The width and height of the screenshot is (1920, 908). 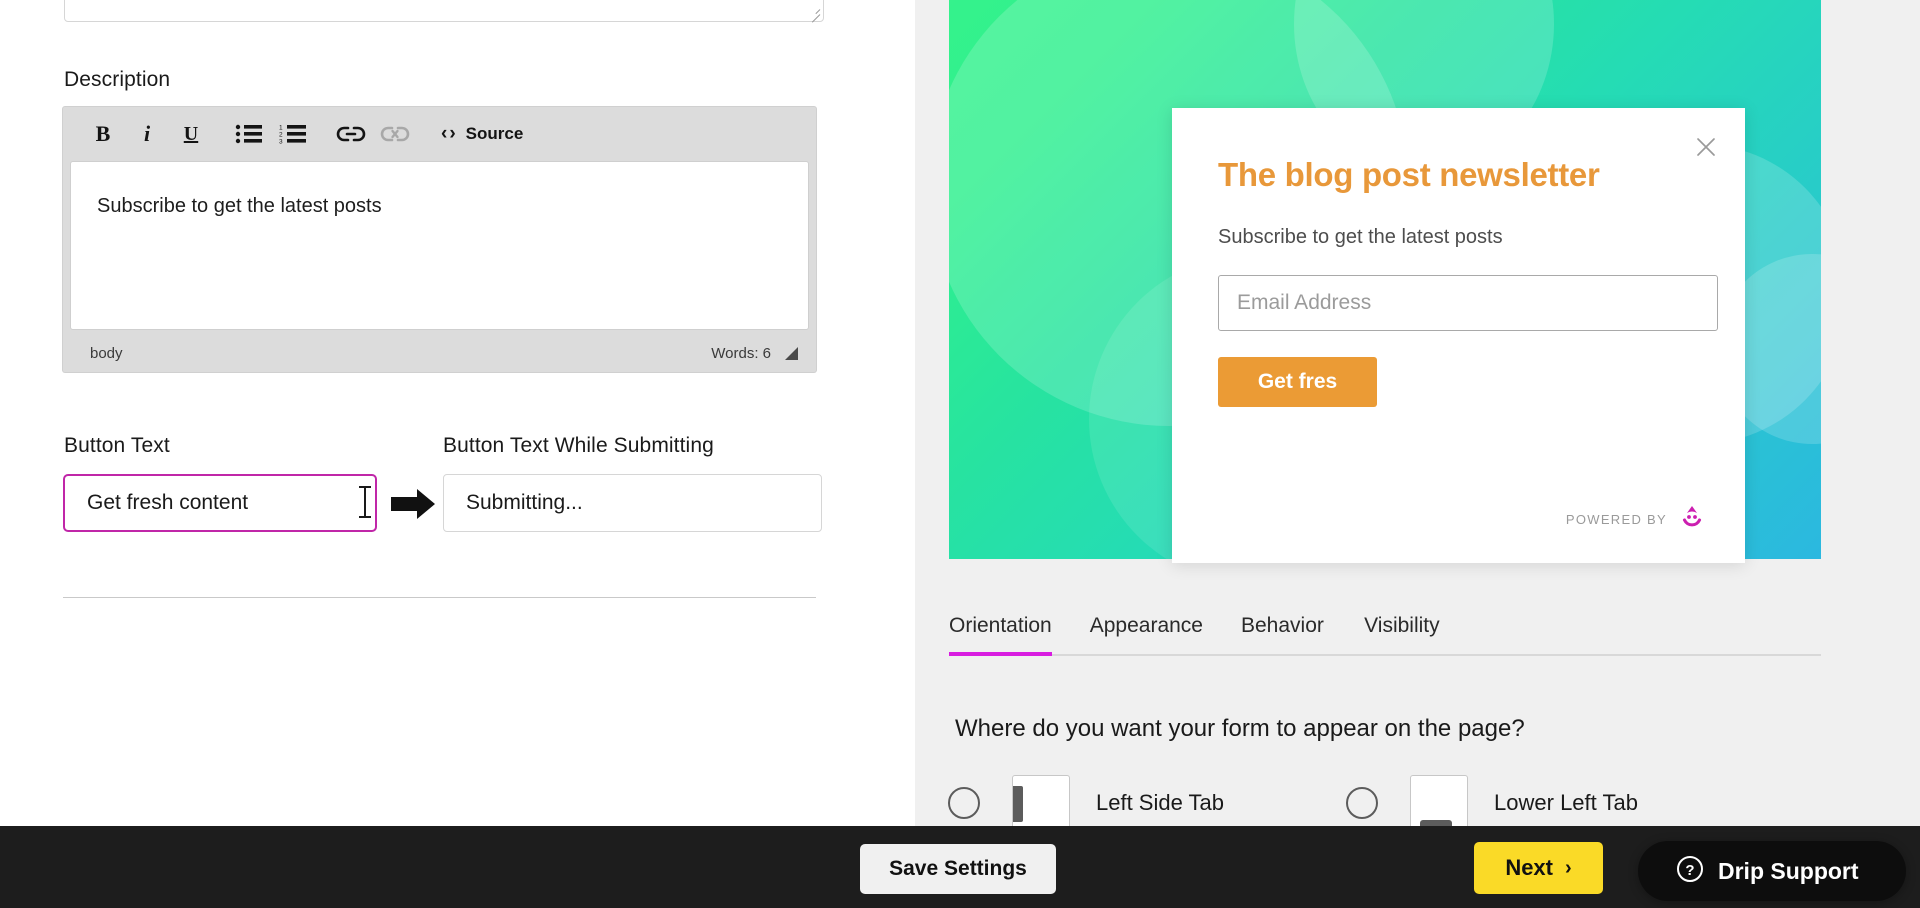 I want to click on bulleted-list-icon, so click(x=249, y=134).